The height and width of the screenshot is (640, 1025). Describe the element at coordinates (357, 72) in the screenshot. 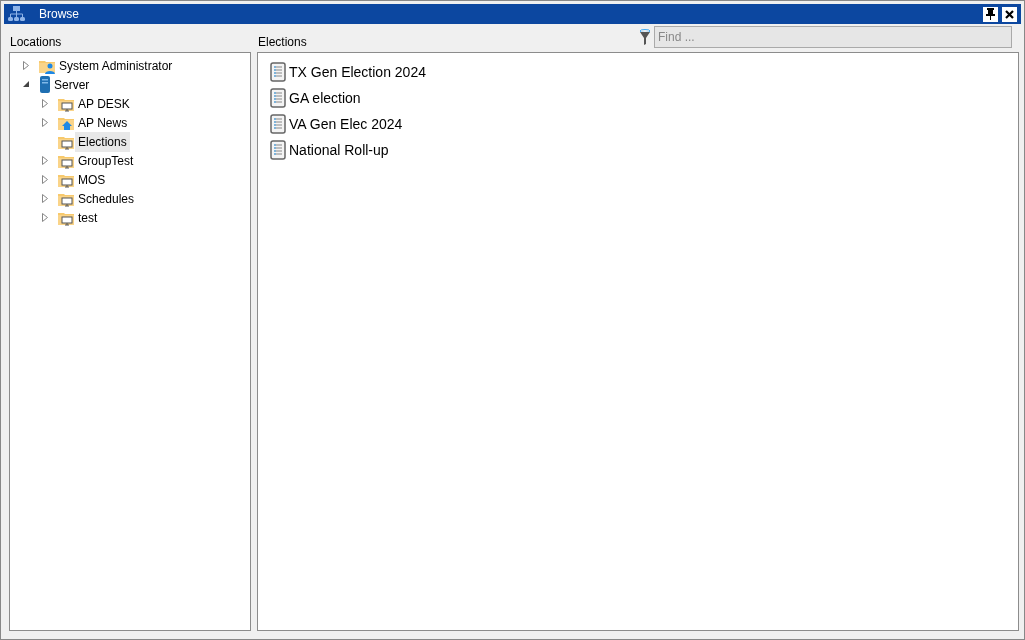

I see `election-item: TX Gen Election 2024` at that location.